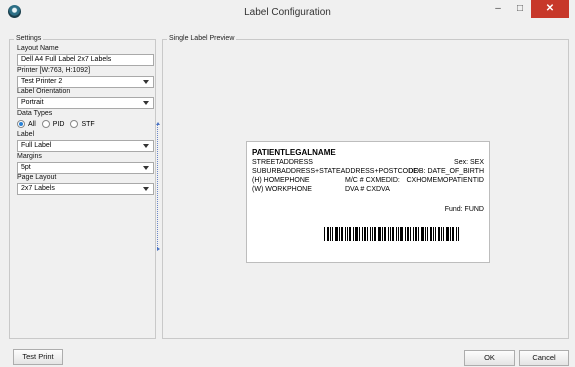 This screenshot has width=575, height=367. I want to click on cancel-button: Cancel, so click(544, 358).